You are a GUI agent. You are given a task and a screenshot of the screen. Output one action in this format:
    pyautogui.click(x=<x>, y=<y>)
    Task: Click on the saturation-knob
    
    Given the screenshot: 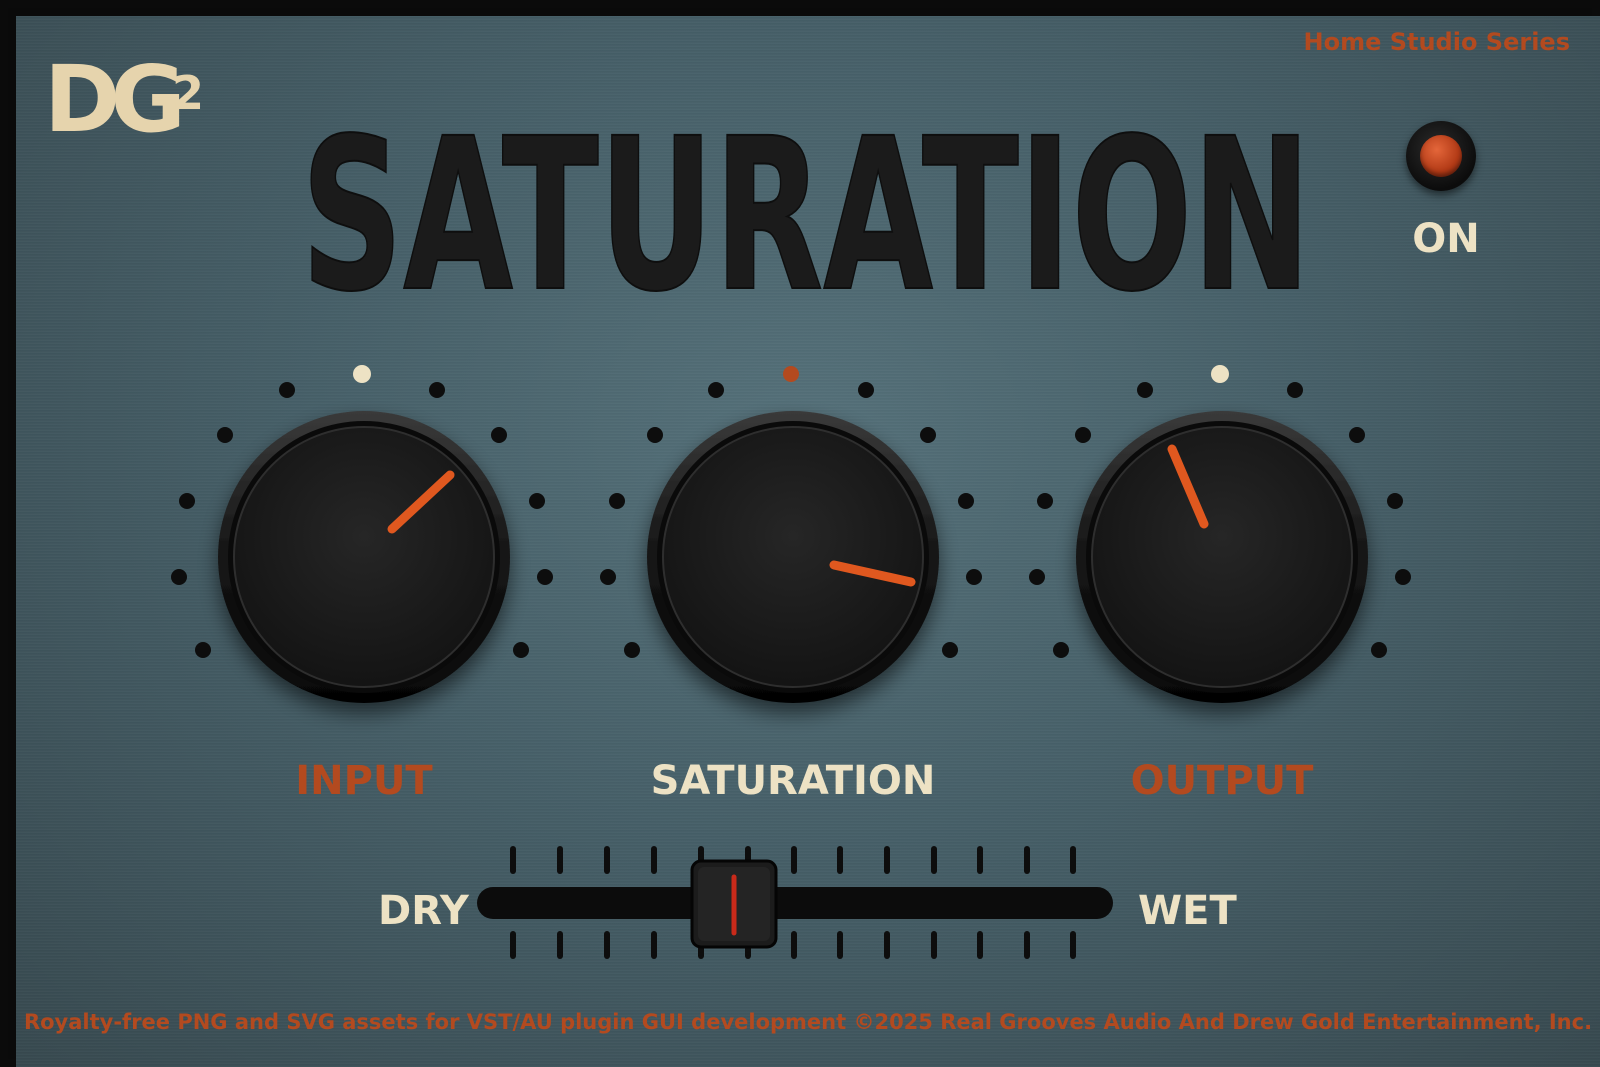 What is the action you would take?
    pyautogui.click(x=791, y=534)
    